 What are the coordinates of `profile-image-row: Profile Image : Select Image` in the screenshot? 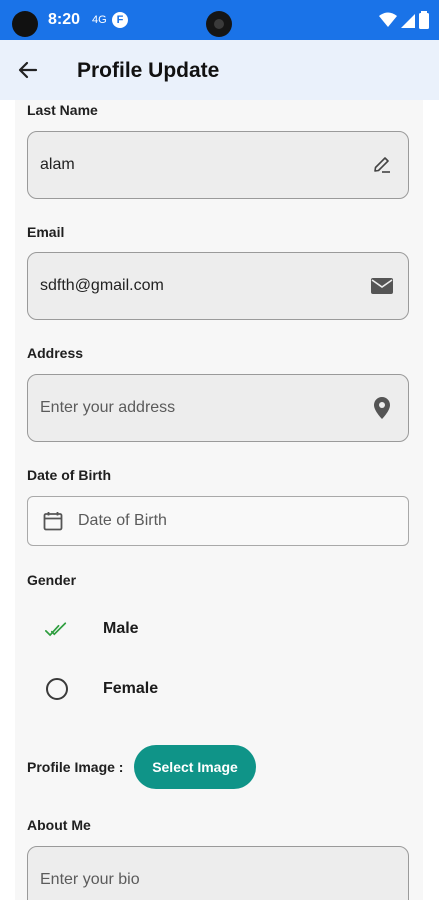 It's located at (217, 767).